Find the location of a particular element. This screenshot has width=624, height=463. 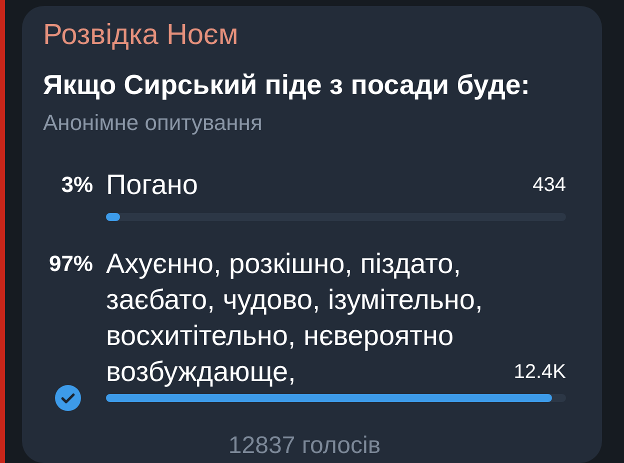

total-votes: 12837 голосів is located at coordinates (304, 446).